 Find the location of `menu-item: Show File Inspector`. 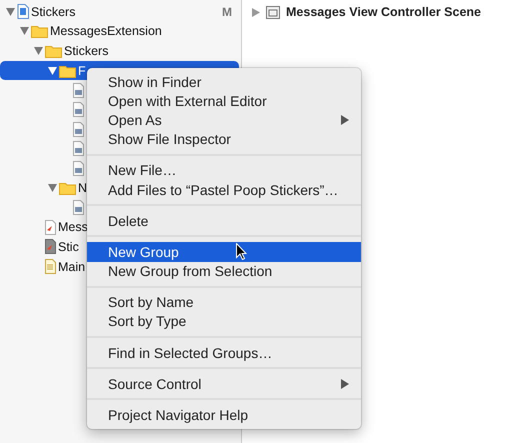

menu-item: Show File Inspector is located at coordinates (224, 139).